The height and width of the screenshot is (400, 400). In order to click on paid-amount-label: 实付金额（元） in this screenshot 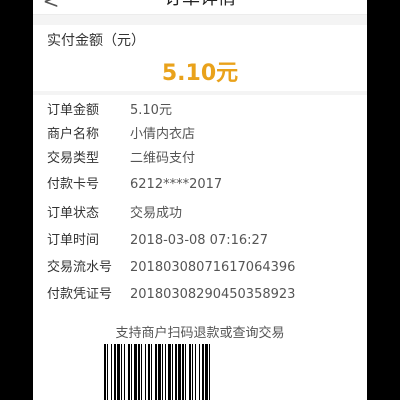, I will do `click(96, 41)`.